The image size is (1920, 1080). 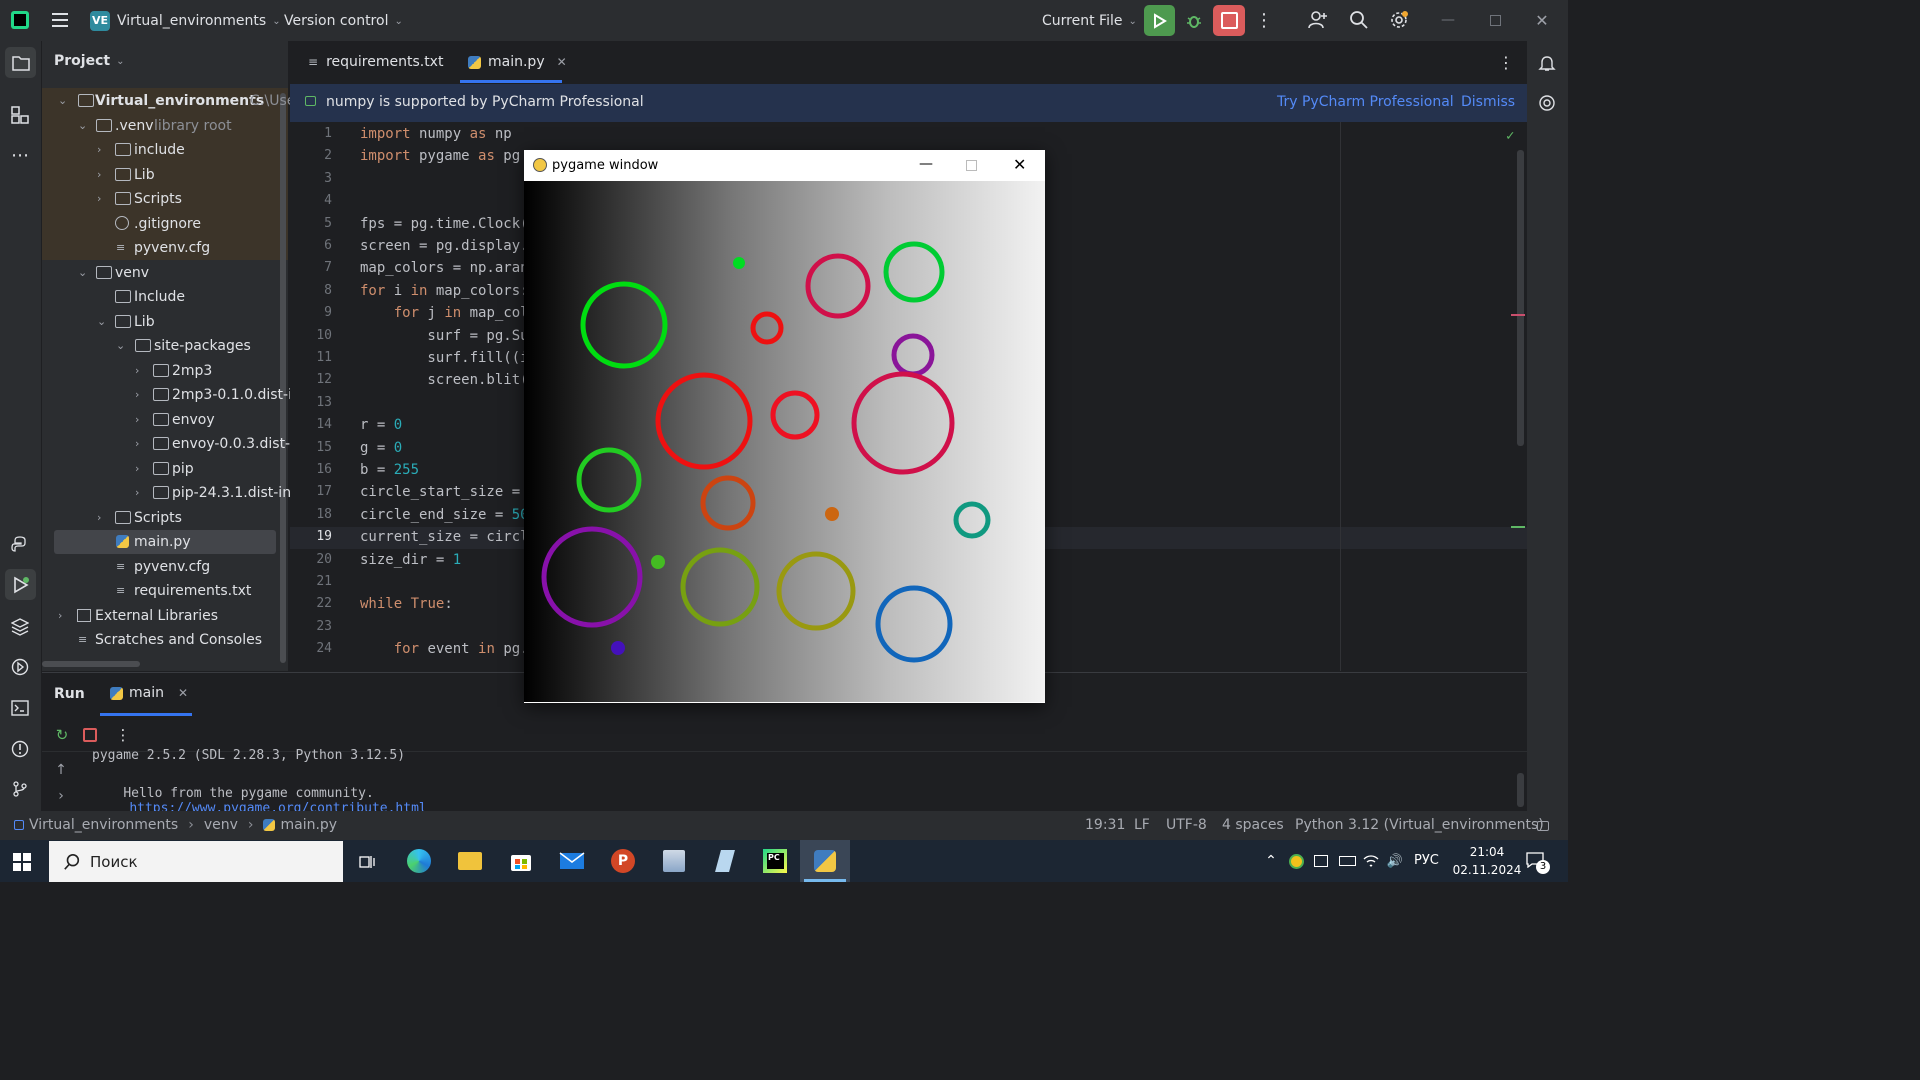 What do you see at coordinates (20, 20) in the screenshot?
I see `pycharm-logo-icon` at bounding box center [20, 20].